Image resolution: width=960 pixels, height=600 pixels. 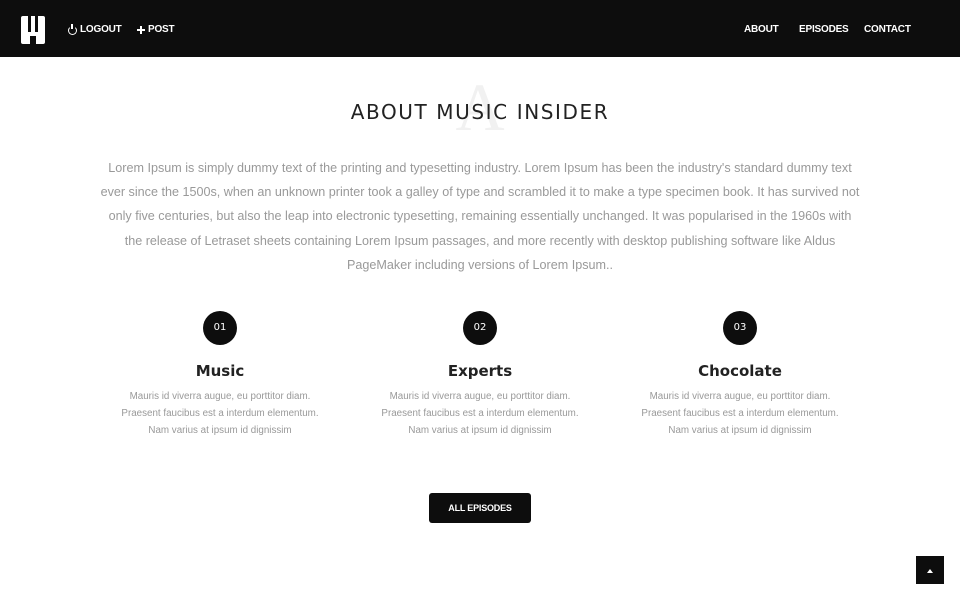 What do you see at coordinates (740, 328) in the screenshot?
I see `feature-number-badge: 03` at bounding box center [740, 328].